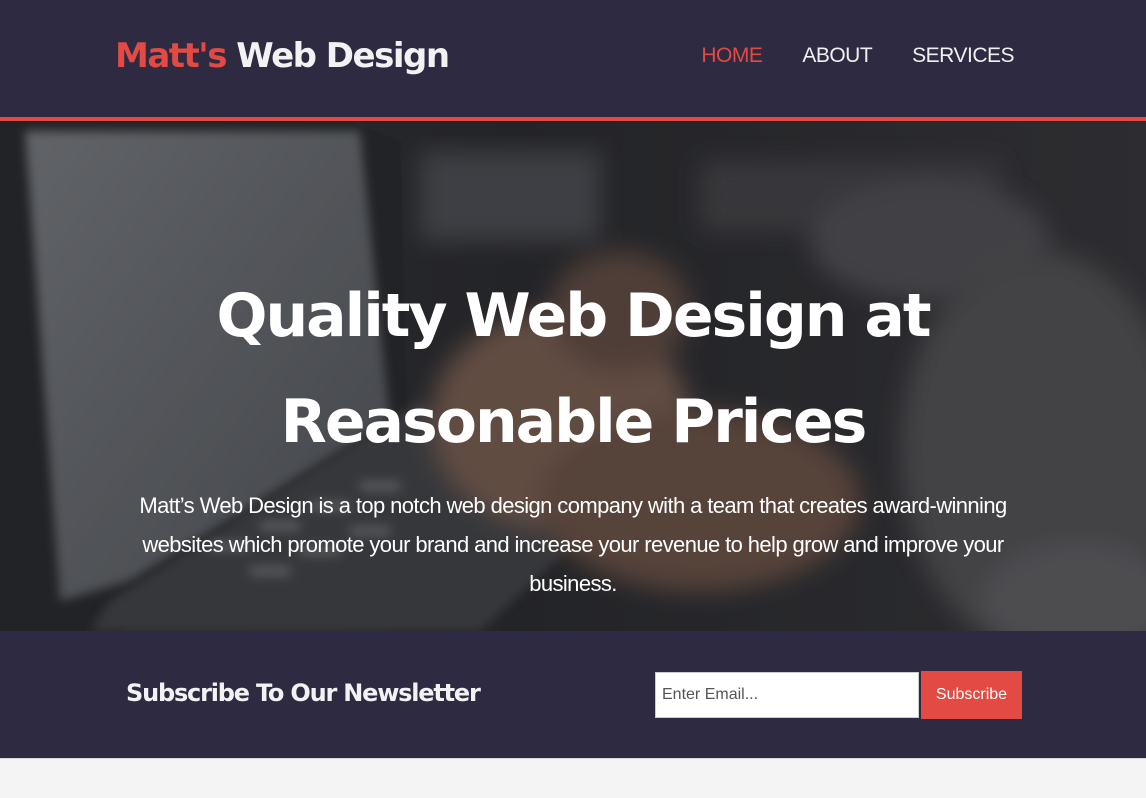 The height and width of the screenshot is (798, 1146). What do you see at coordinates (971, 695) in the screenshot?
I see `subscribe-button: Subscribe` at bounding box center [971, 695].